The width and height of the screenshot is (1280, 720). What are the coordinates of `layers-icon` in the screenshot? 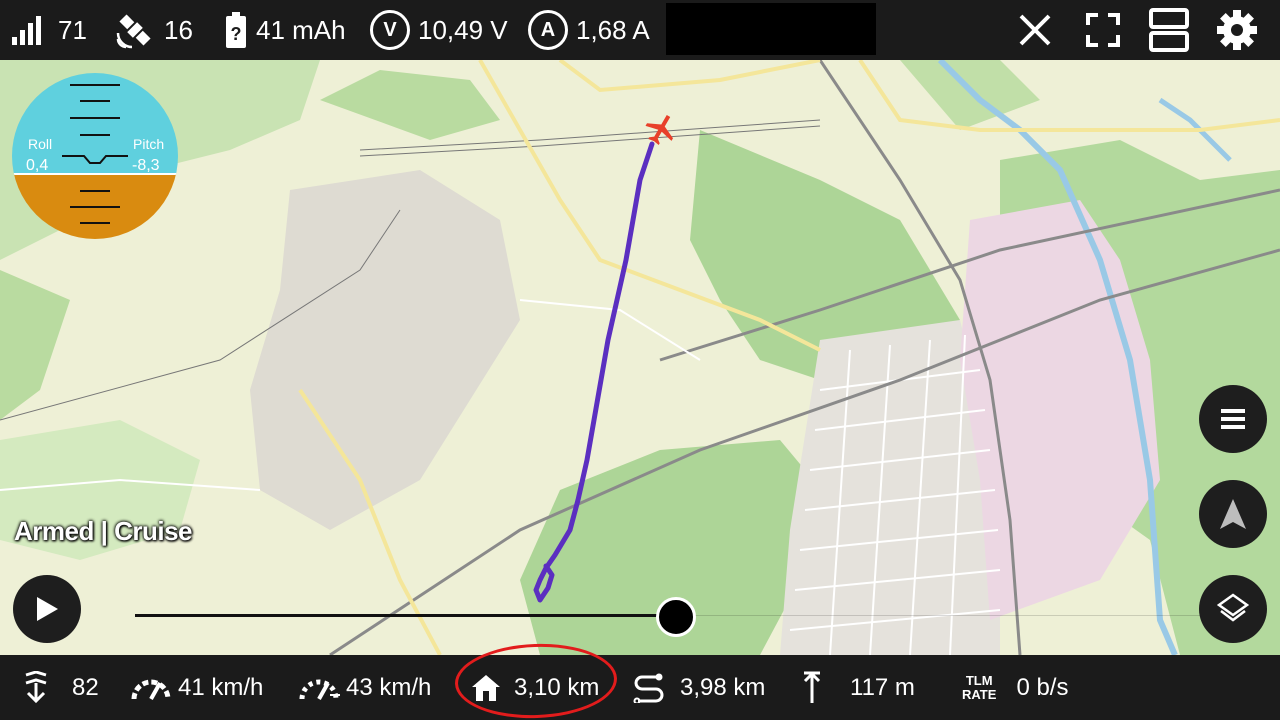 It's located at (1233, 607).